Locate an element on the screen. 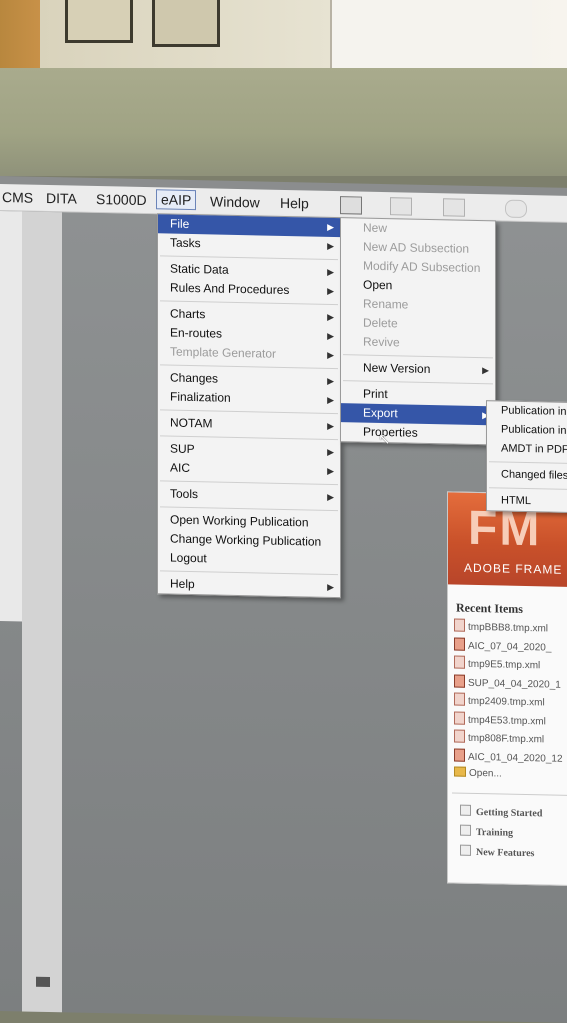 Image resolution: width=567 pixels, height=1023 pixels. menu-item-label: En-routes is located at coordinates (196, 333).